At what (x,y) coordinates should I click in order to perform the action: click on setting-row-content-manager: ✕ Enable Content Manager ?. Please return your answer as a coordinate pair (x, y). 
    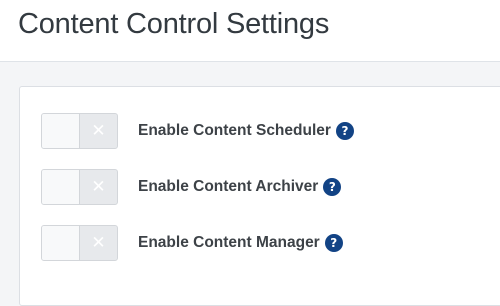
    Looking at the image, I should click on (192, 243).